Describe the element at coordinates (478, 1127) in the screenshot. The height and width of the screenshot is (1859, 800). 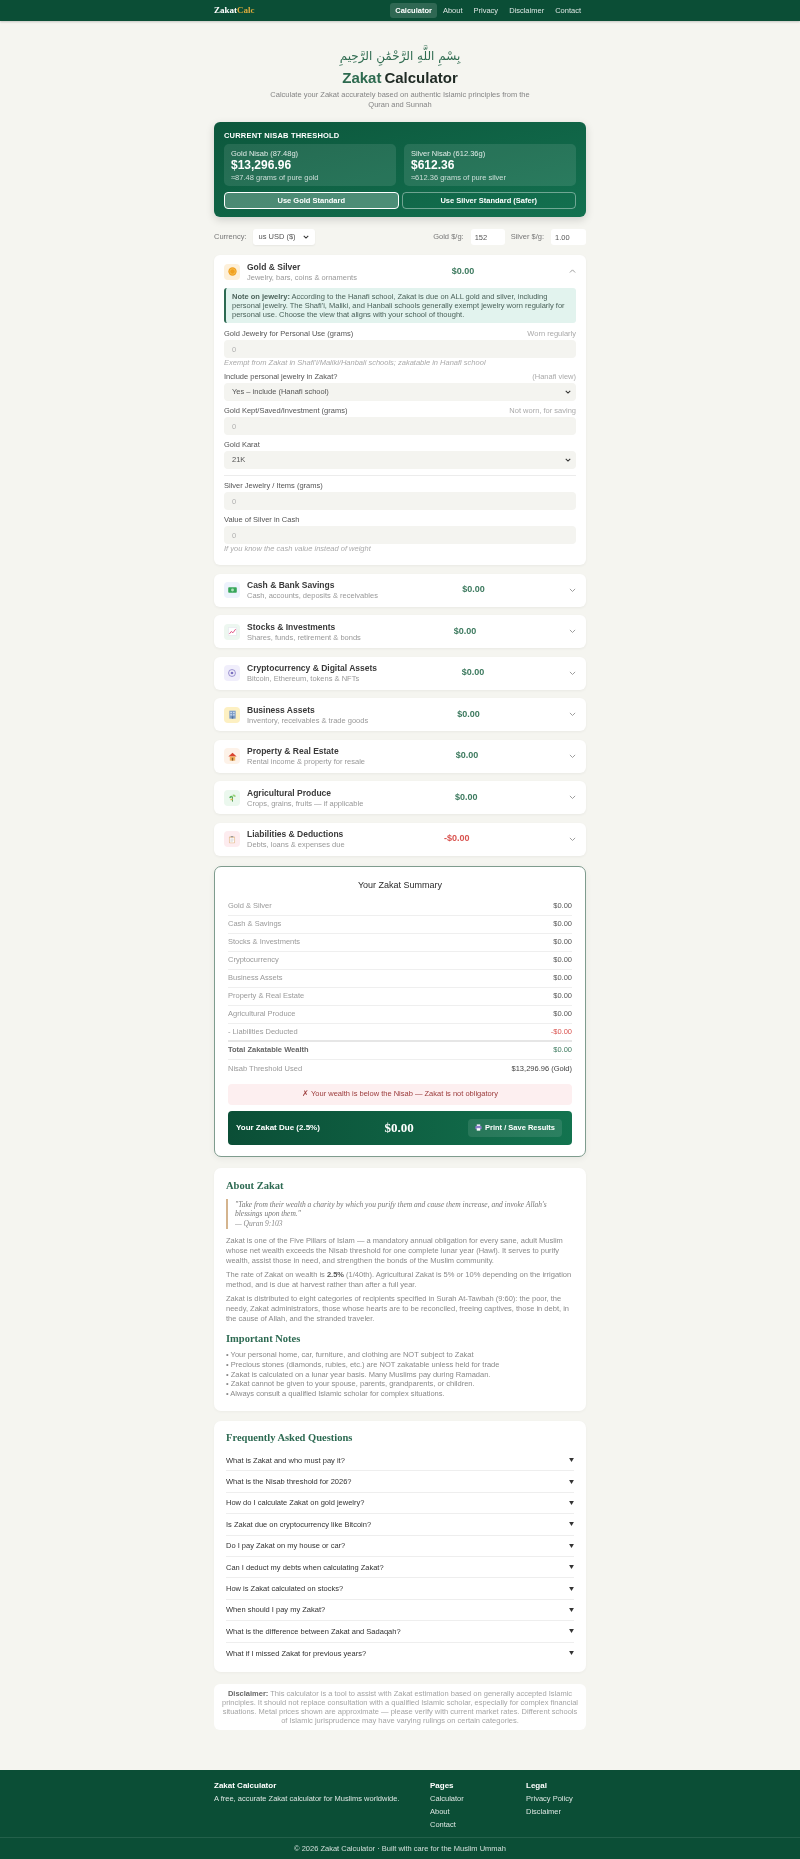
I see `printer-icon` at that location.